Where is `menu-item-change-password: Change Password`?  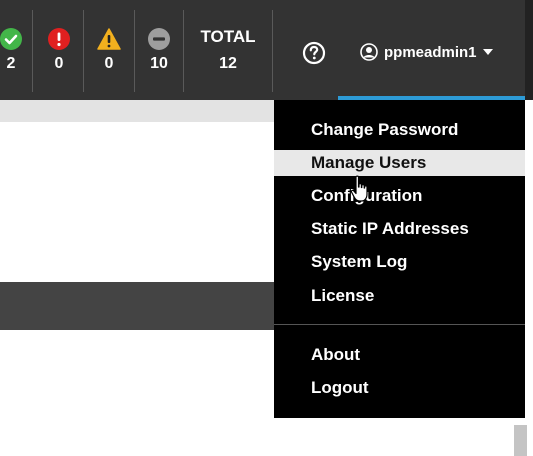 menu-item-change-password: Change Password is located at coordinates (399, 130).